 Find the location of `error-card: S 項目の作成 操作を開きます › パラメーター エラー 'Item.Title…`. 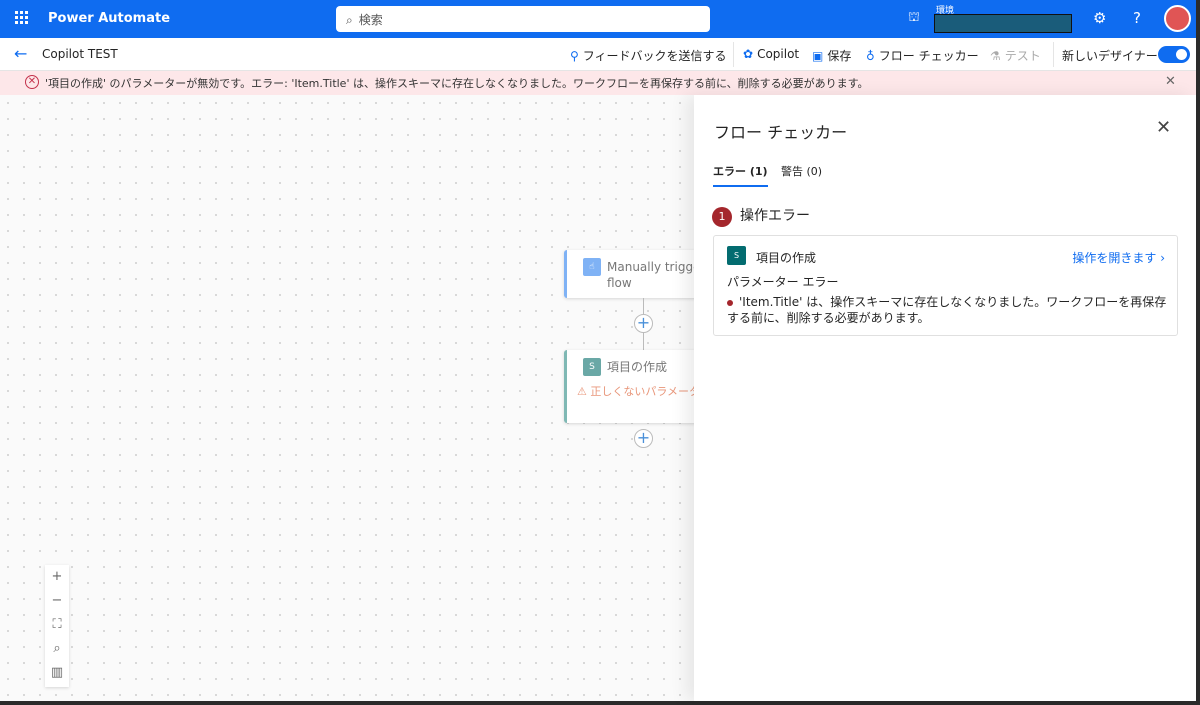

error-card: S 項目の作成 操作を開きます › パラメーター エラー 'Item.Title… is located at coordinates (945, 285).